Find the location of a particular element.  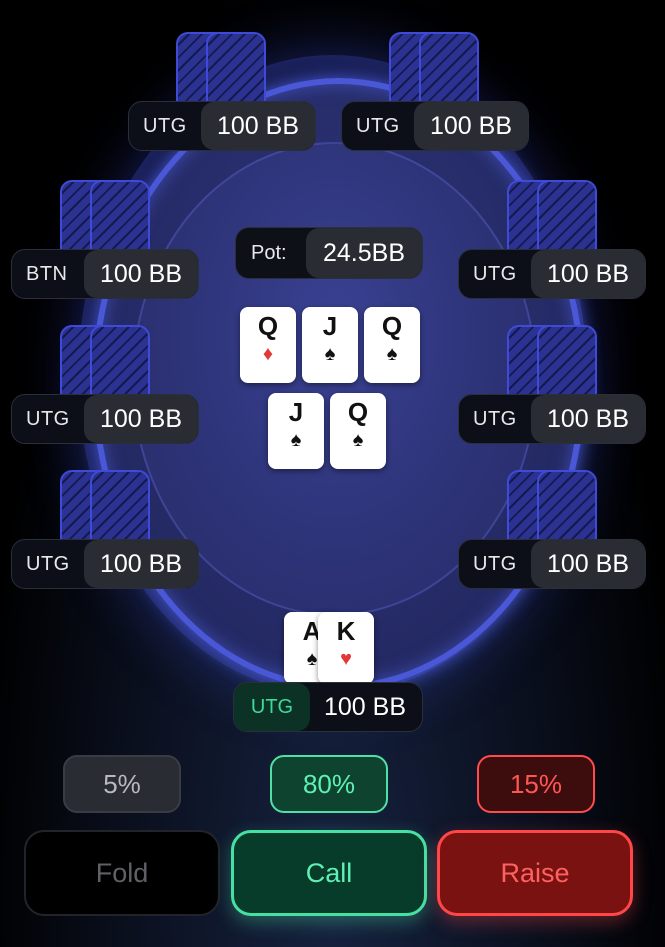

fold-button: Fold is located at coordinates (122, 873).